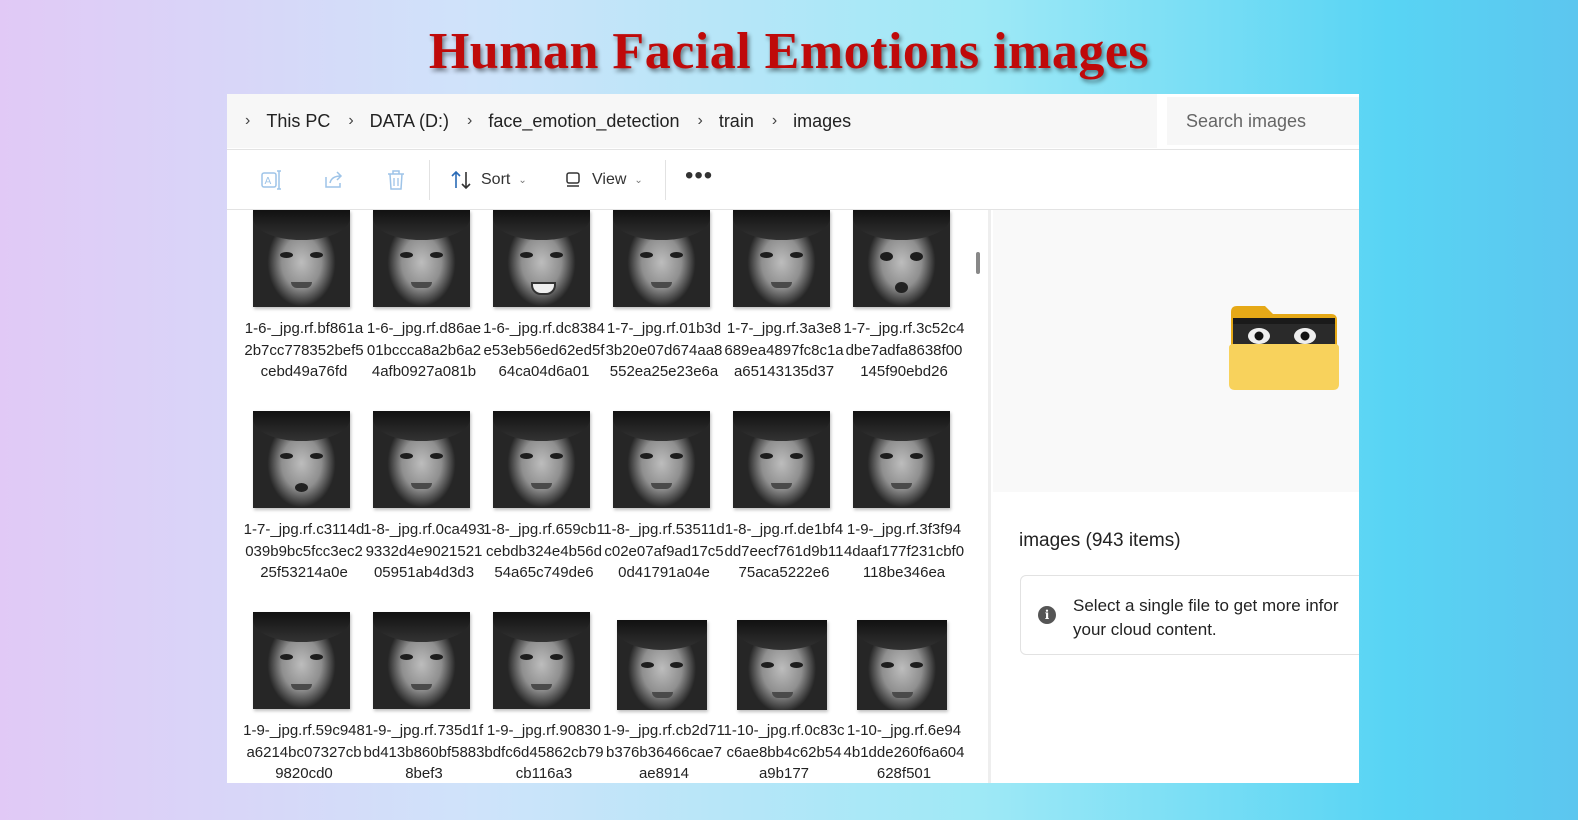 The image size is (1578, 820). I want to click on search-input: Search images, so click(1263, 121).